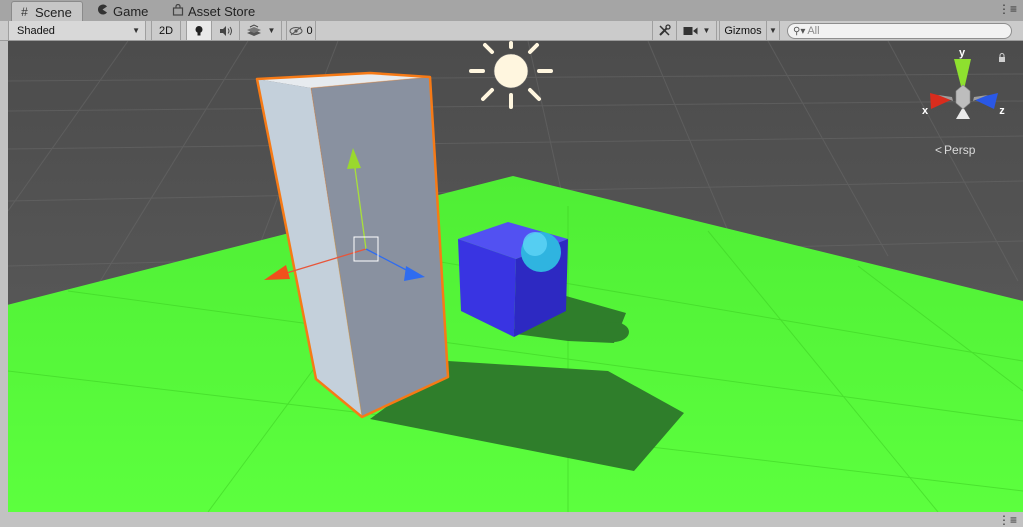 Image resolution: width=1023 pixels, height=527 pixels. Describe the element at coordinates (177, 11) in the screenshot. I see `shopping-bag-icon` at that location.